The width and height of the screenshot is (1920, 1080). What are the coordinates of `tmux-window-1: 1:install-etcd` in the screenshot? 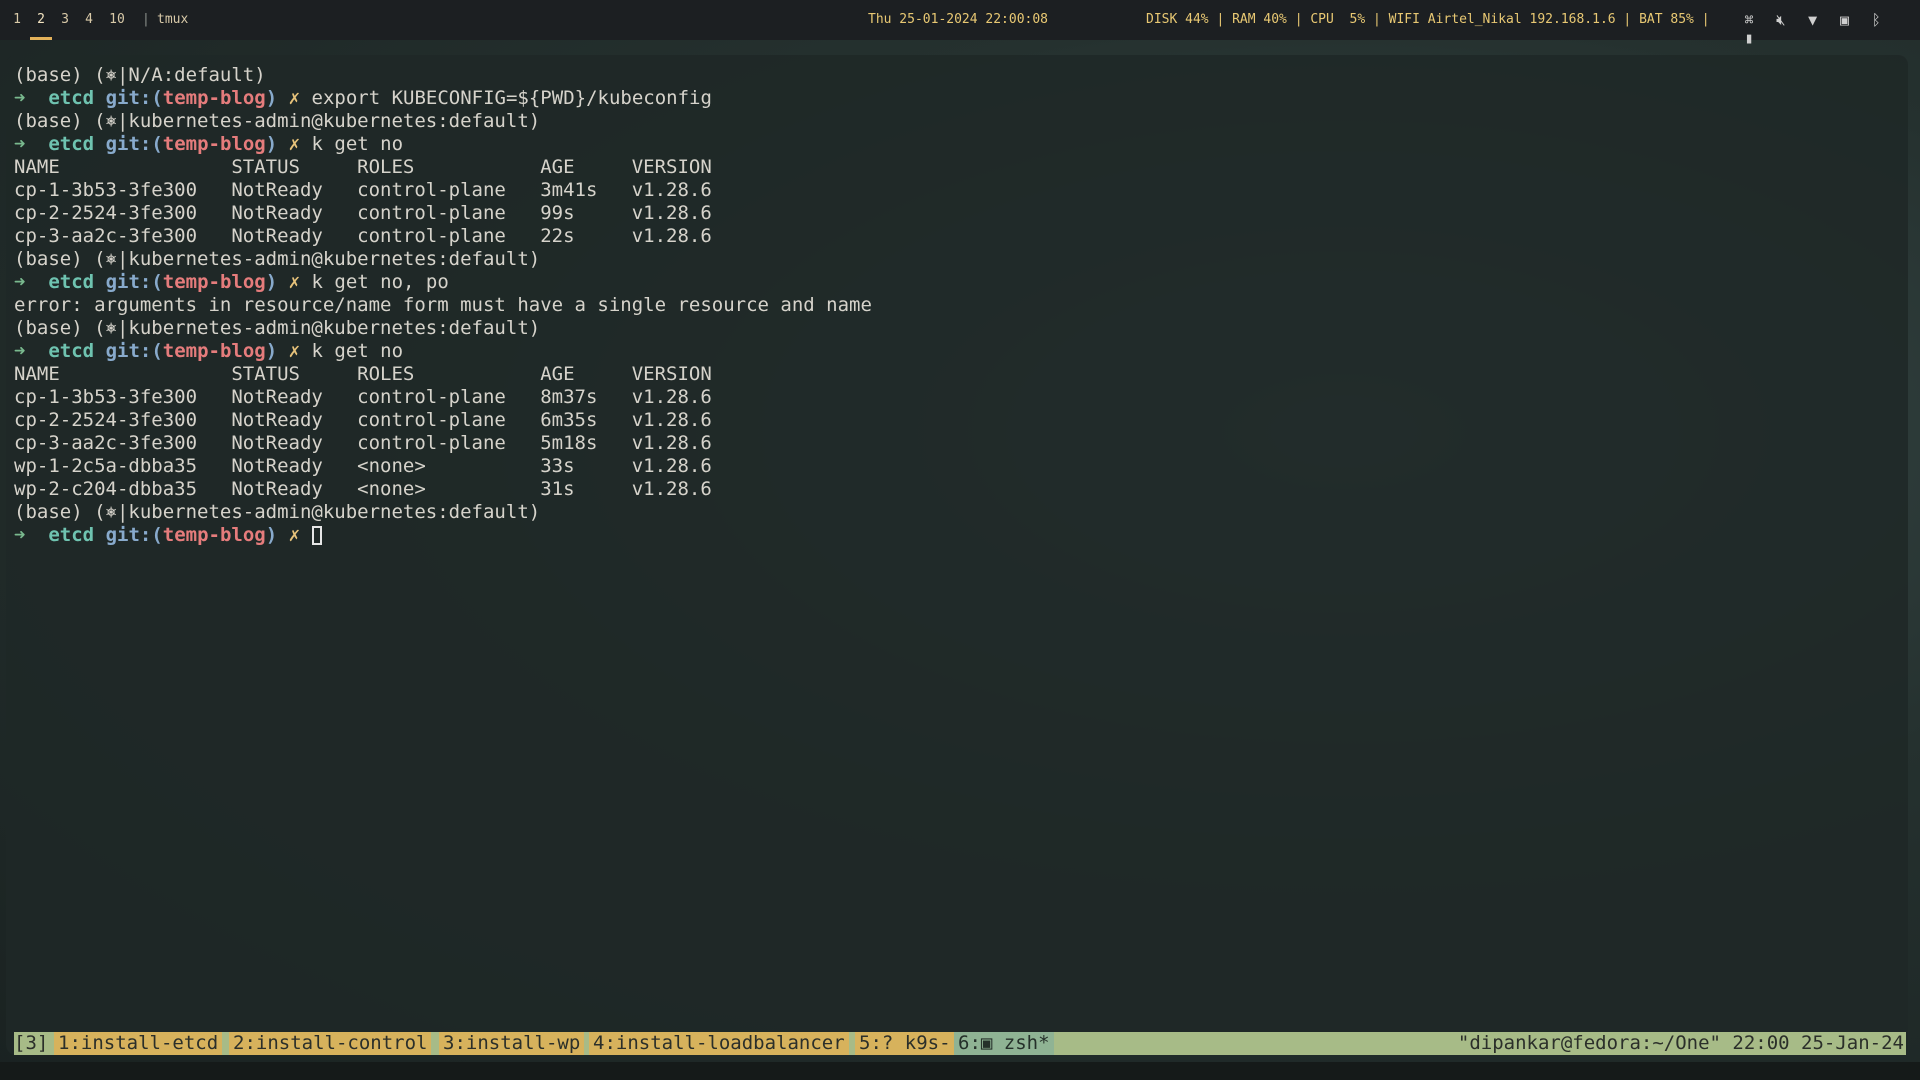 It's located at (138, 1043).